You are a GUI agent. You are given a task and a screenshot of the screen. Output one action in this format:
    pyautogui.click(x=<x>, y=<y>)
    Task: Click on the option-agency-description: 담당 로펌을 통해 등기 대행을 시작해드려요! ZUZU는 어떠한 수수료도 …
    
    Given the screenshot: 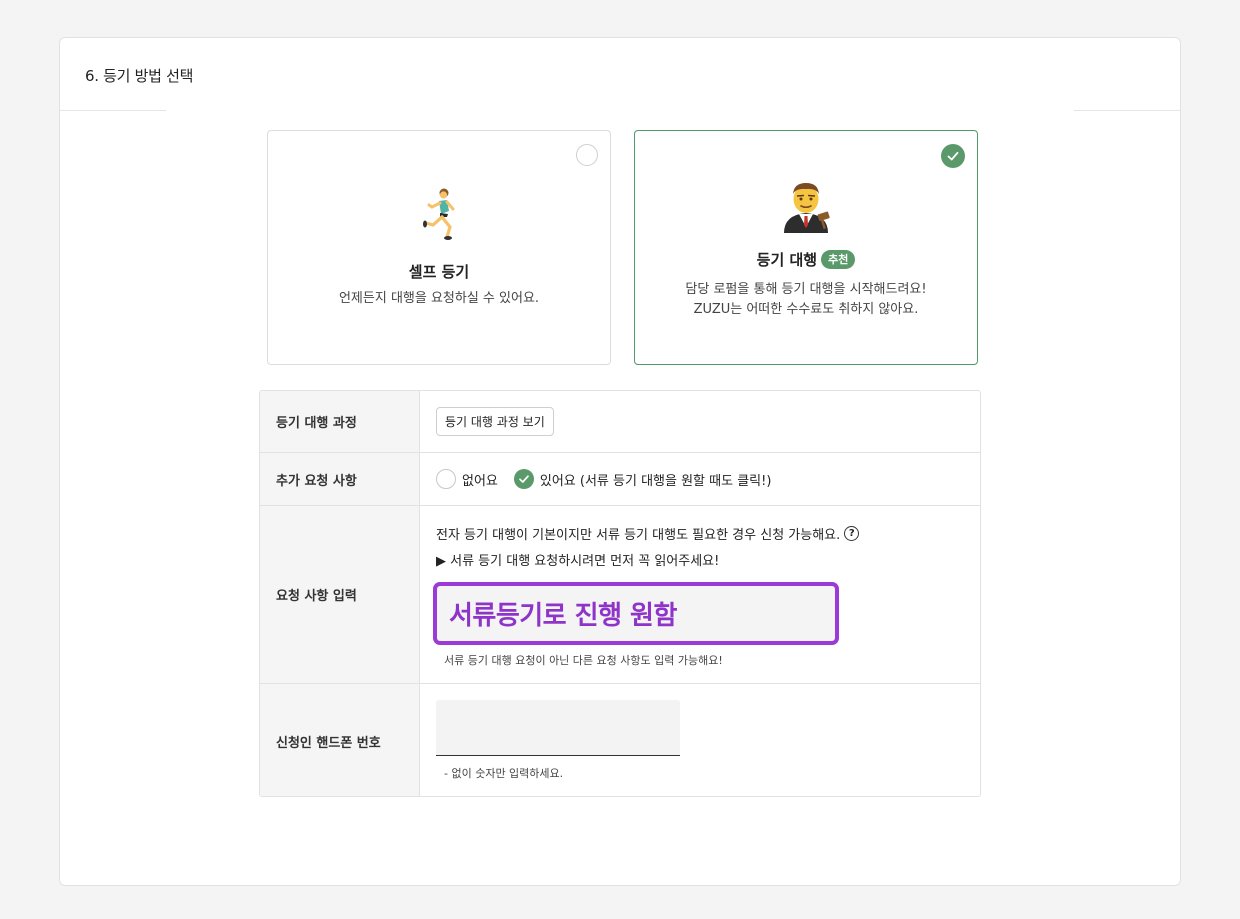 What is the action you would take?
    pyautogui.click(x=806, y=299)
    